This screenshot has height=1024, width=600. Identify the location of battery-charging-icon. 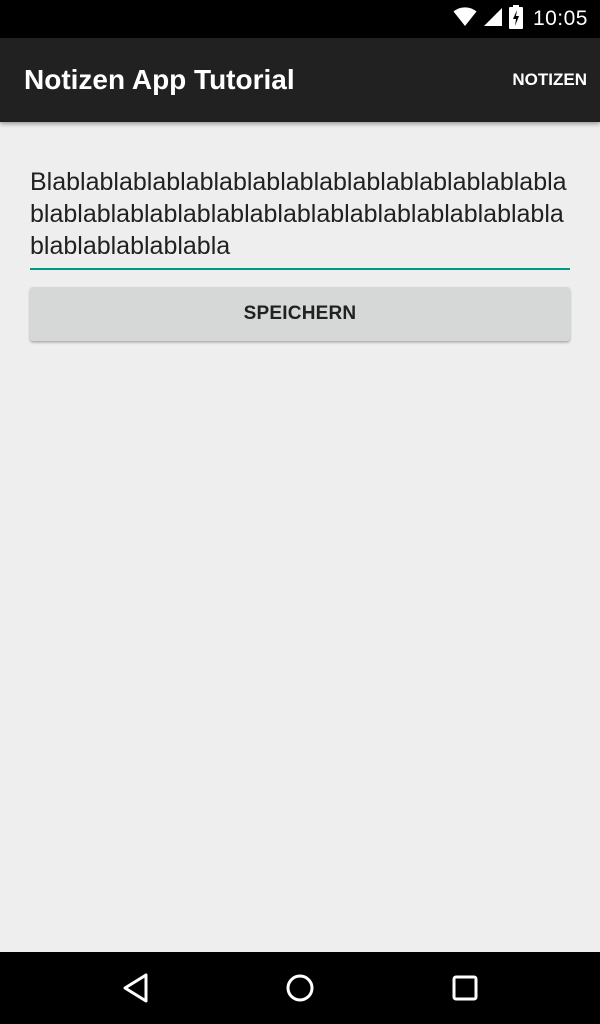
(515, 19).